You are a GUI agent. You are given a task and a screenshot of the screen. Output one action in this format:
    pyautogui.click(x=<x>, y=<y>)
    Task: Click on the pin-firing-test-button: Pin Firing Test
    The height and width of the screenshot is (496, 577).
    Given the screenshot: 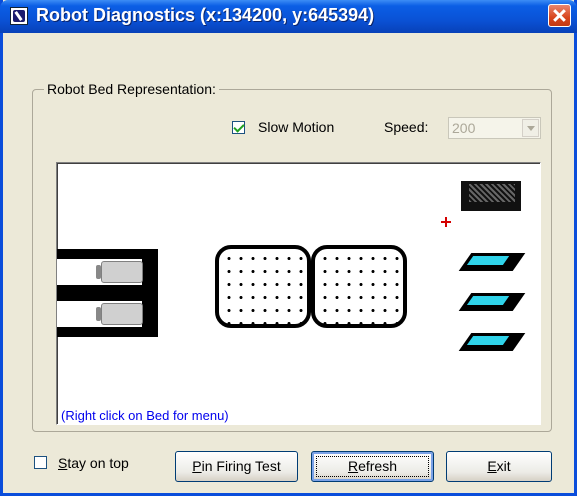 What is the action you would take?
    pyautogui.click(x=236, y=466)
    